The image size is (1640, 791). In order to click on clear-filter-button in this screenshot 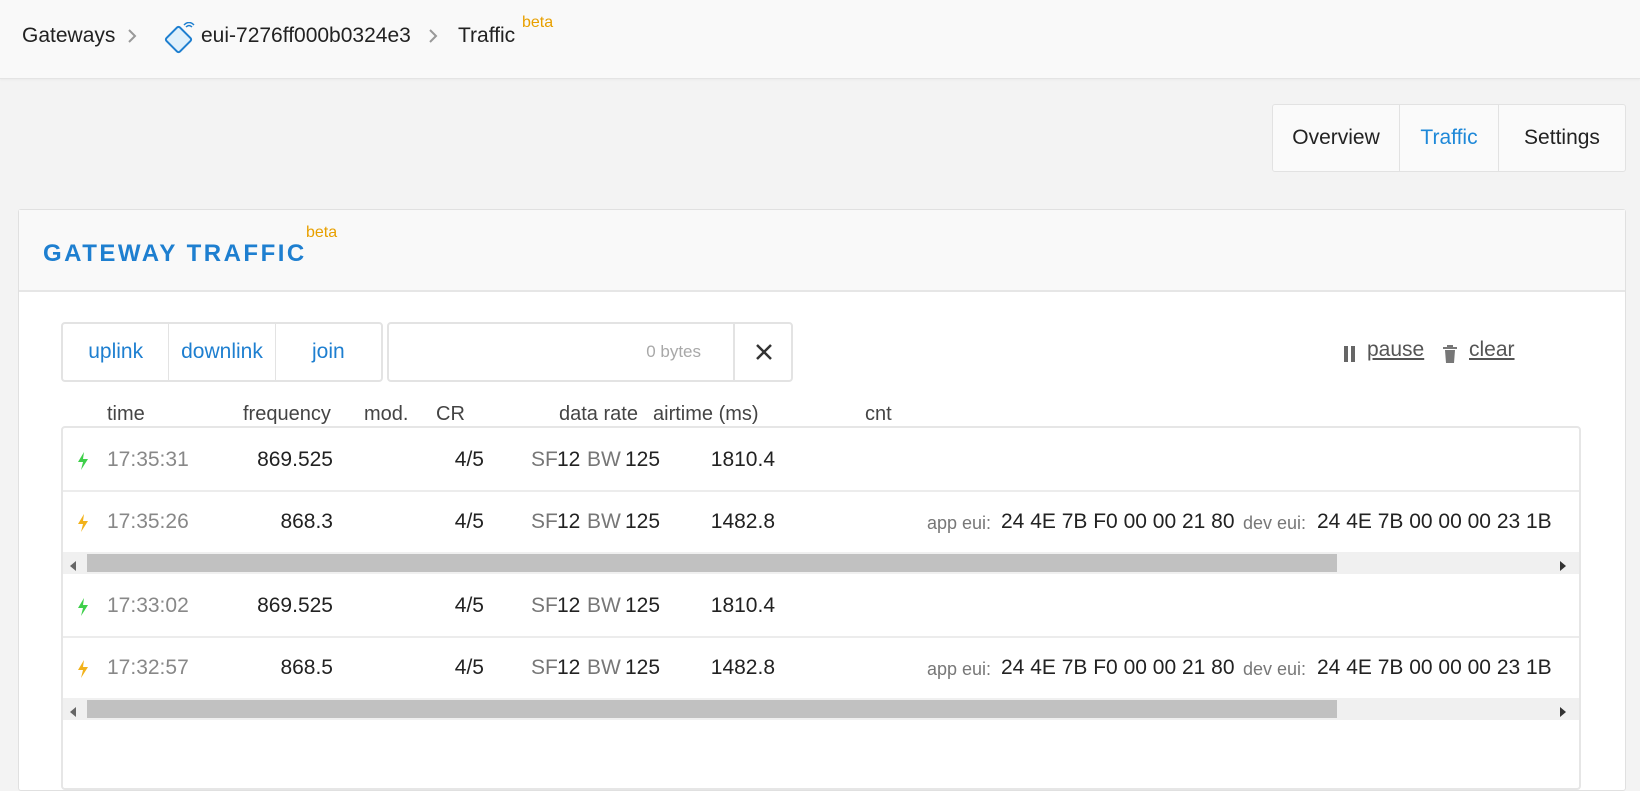, I will do `click(762, 352)`.